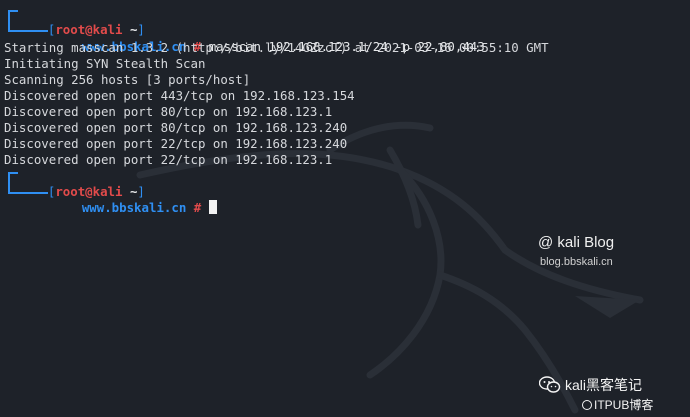 This screenshot has width=690, height=417. Describe the element at coordinates (549, 385) in the screenshot. I see `wechat-icon` at that location.